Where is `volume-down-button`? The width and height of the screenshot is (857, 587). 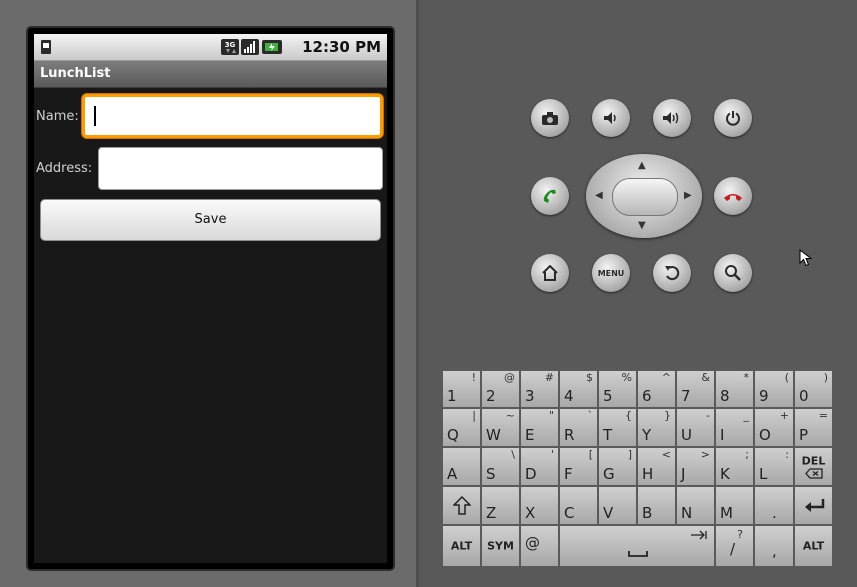
volume-down-button is located at coordinates (611, 118).